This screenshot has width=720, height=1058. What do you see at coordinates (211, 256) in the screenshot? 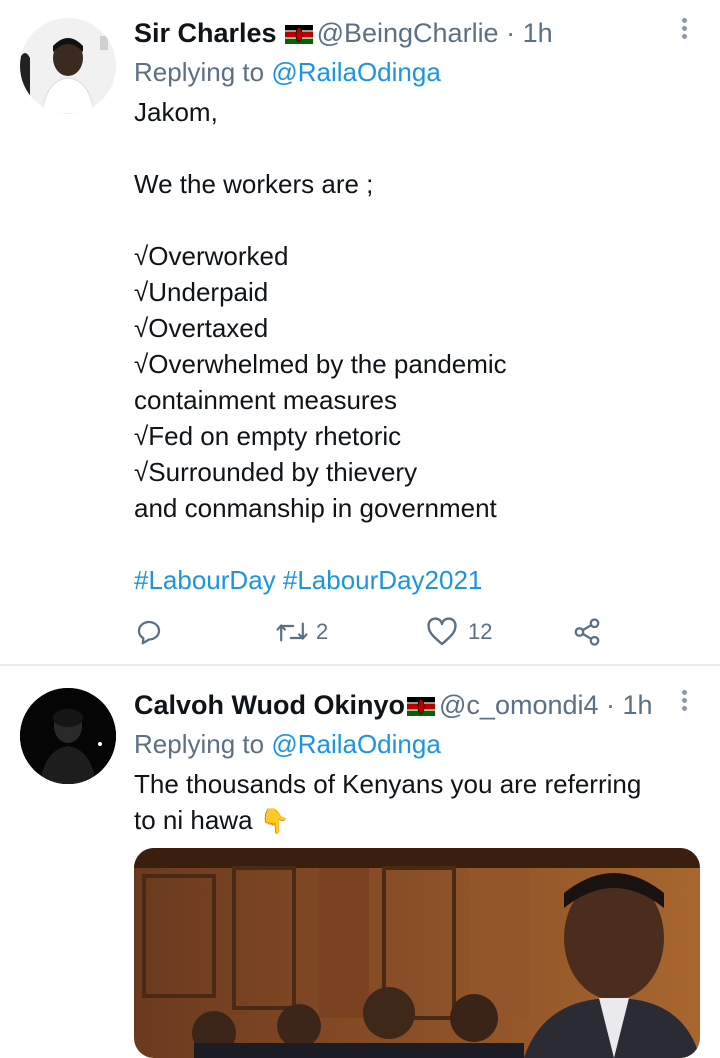
I see `text-line: √Overworked` at bounding box center [211, 256].